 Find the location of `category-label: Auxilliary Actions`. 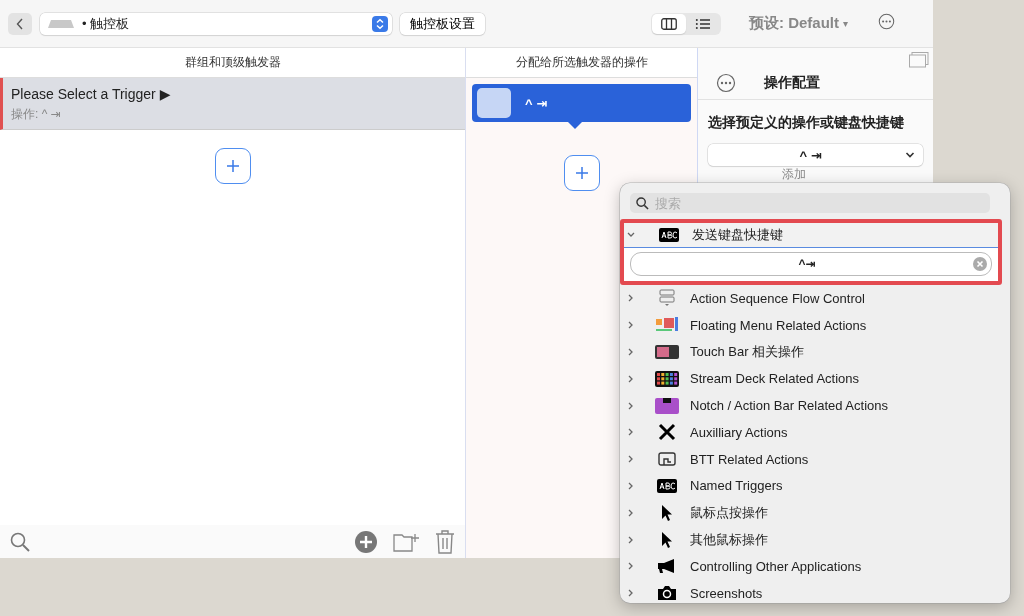

category-label: Auxilliary Actions is located at coordinates (739, 432).